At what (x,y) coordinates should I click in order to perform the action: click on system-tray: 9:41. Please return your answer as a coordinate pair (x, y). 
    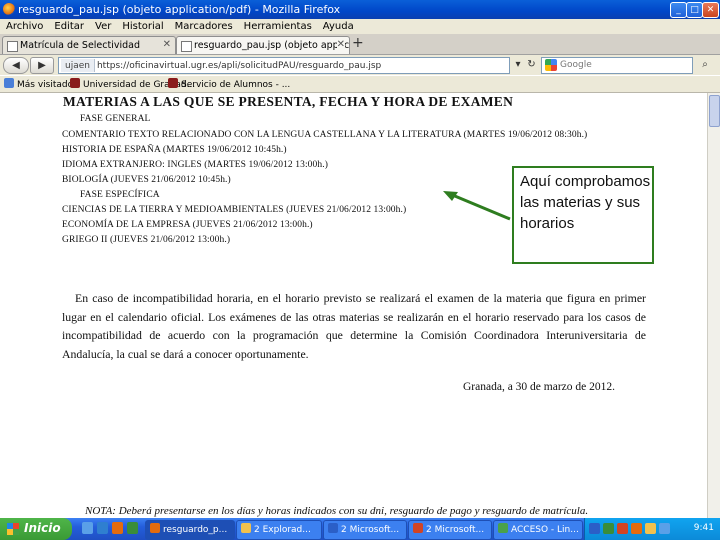
    Looking at the image, I should click on (652, 529).